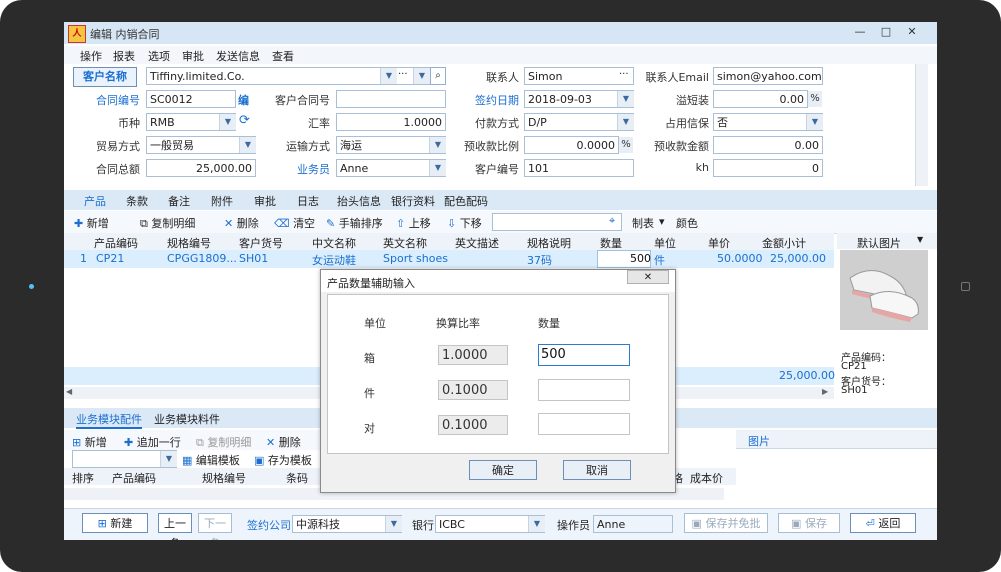 The width and height of the screenshot is (1001, 572). Describe the element at coordinates (579, 76) in the screenshot. I see `contact-input: Simon` at that location.